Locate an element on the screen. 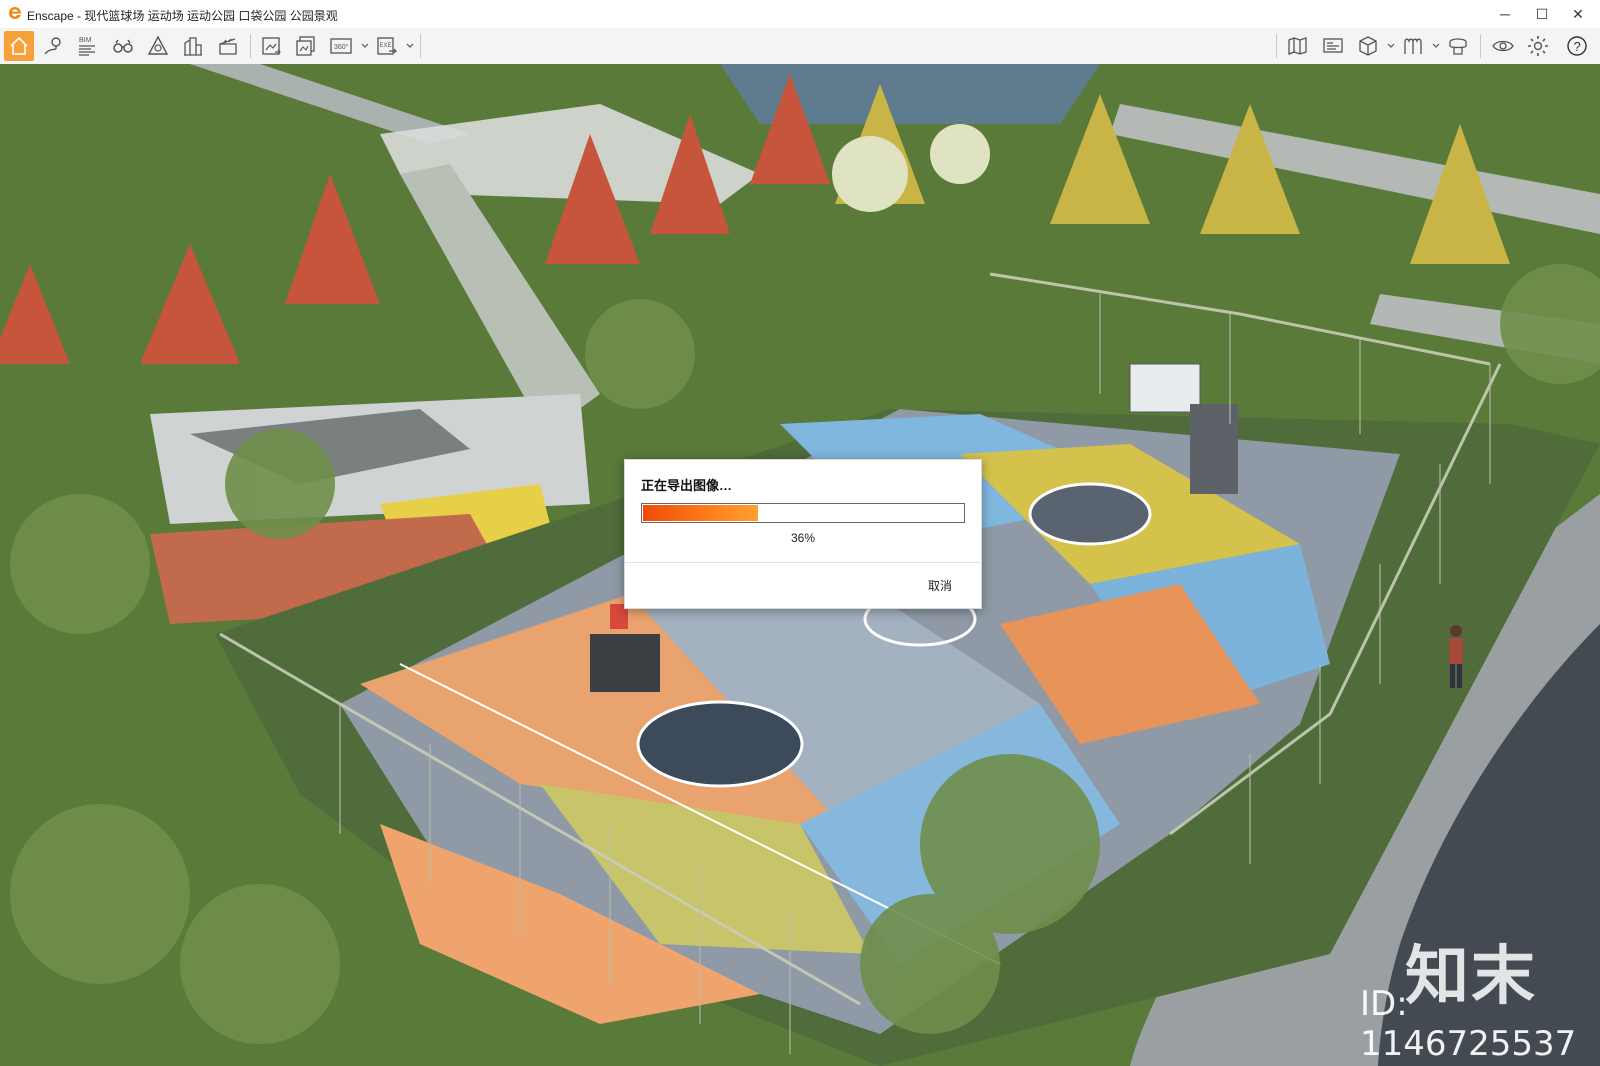 Image resolution: width=1600 pixels, height=1066 pixels. location-button is located at coordinates (53, 46).